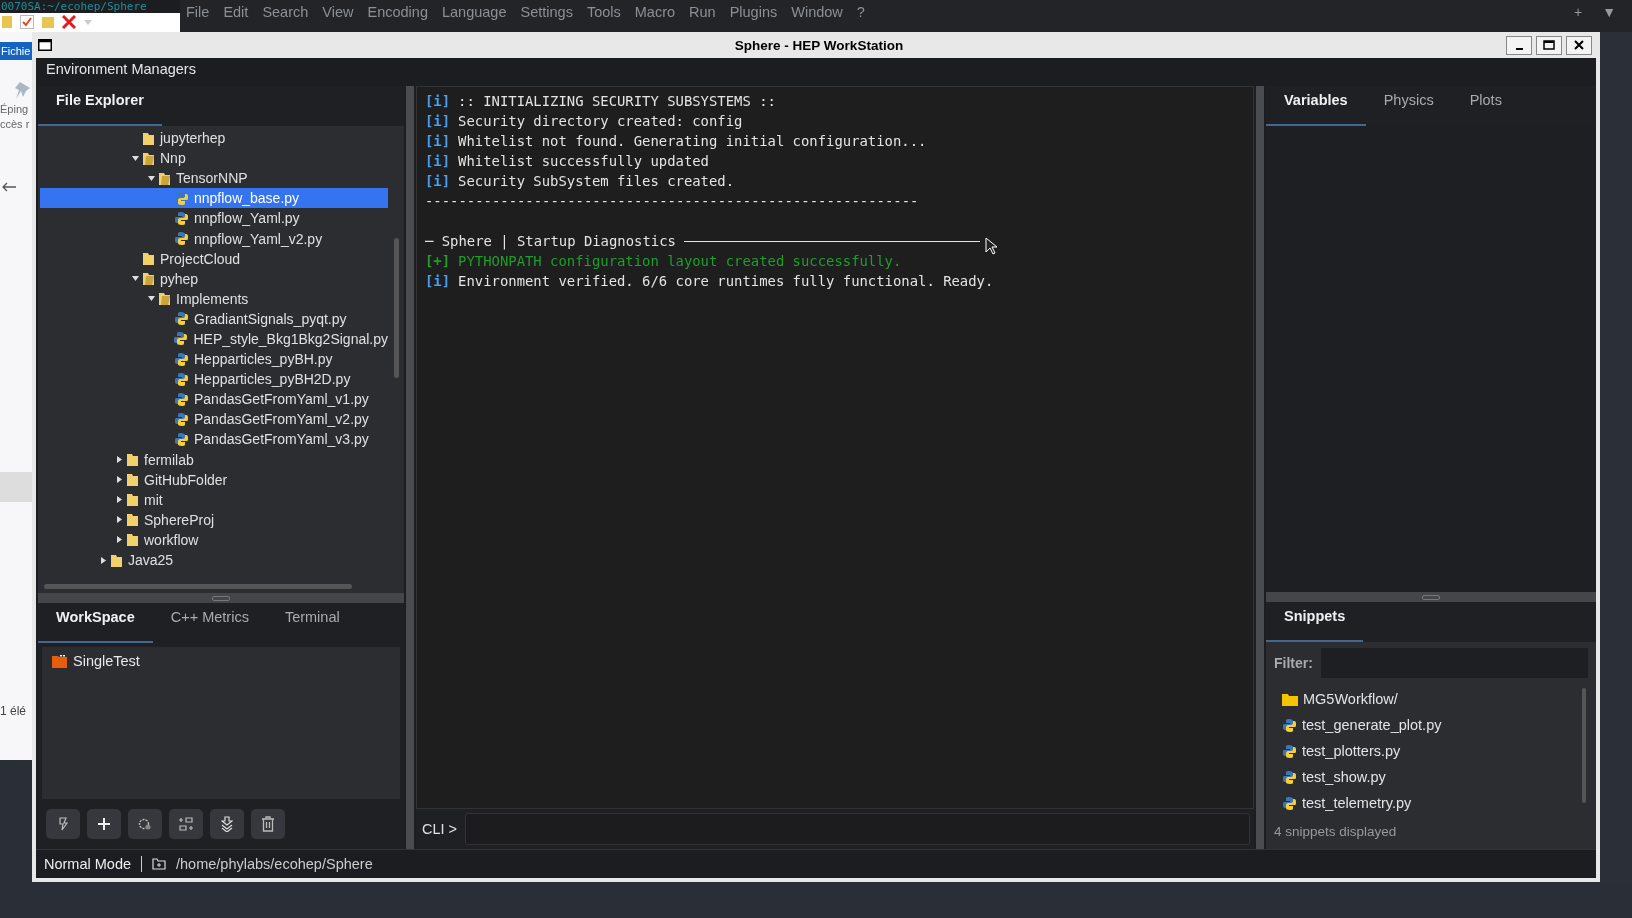  Describe the element at coordinates (214, 459) in the screenshot. I see `tree-item: fermilab` at that location.